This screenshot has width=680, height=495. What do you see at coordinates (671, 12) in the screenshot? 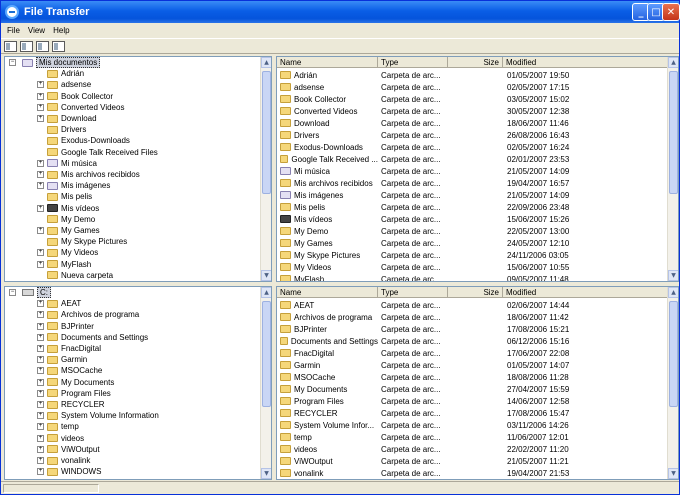
I see `close-button: ✕` at bounding box center [671, 12].